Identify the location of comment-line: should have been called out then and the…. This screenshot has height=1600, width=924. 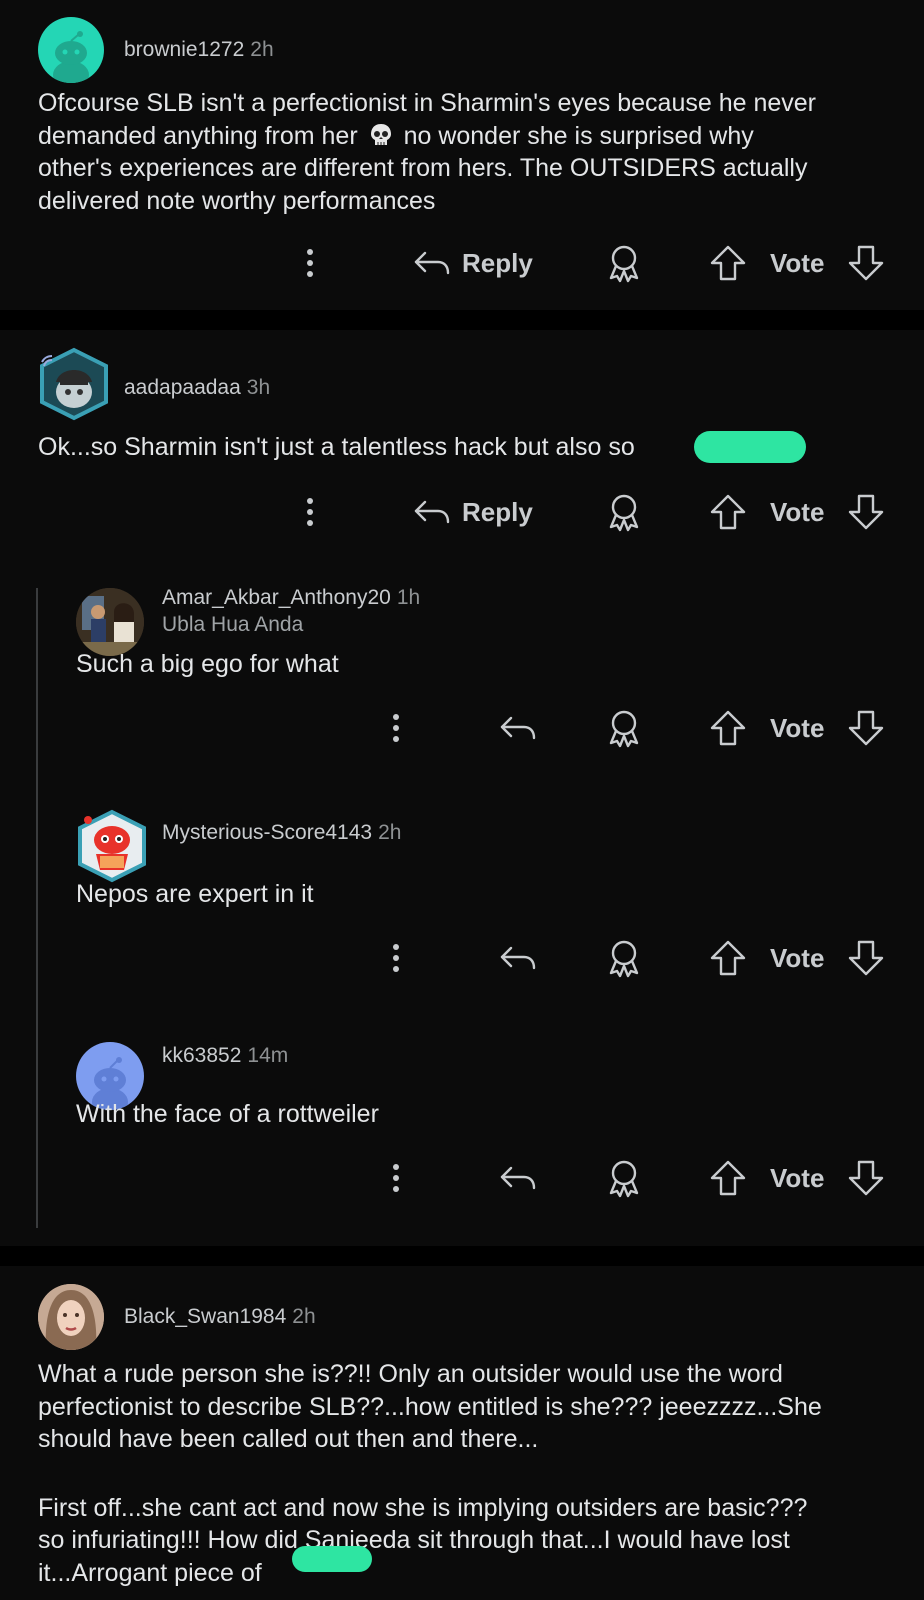
(288, 1439).